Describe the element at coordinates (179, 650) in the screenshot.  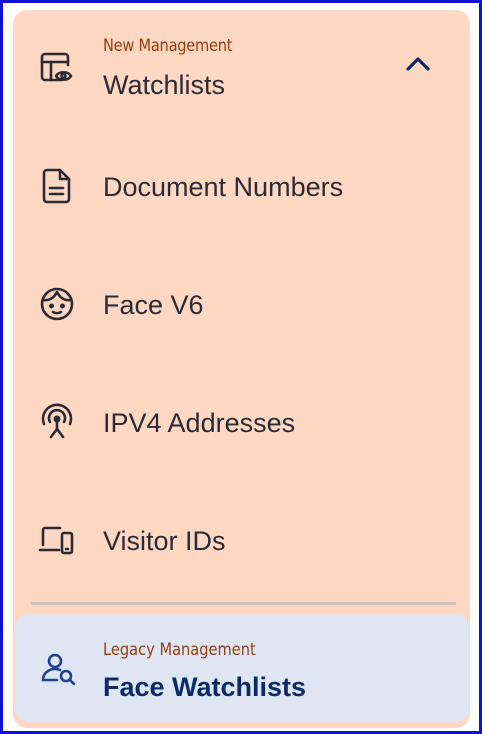
I see `legacy-management-eyebrow: Legacy Management` at that location.